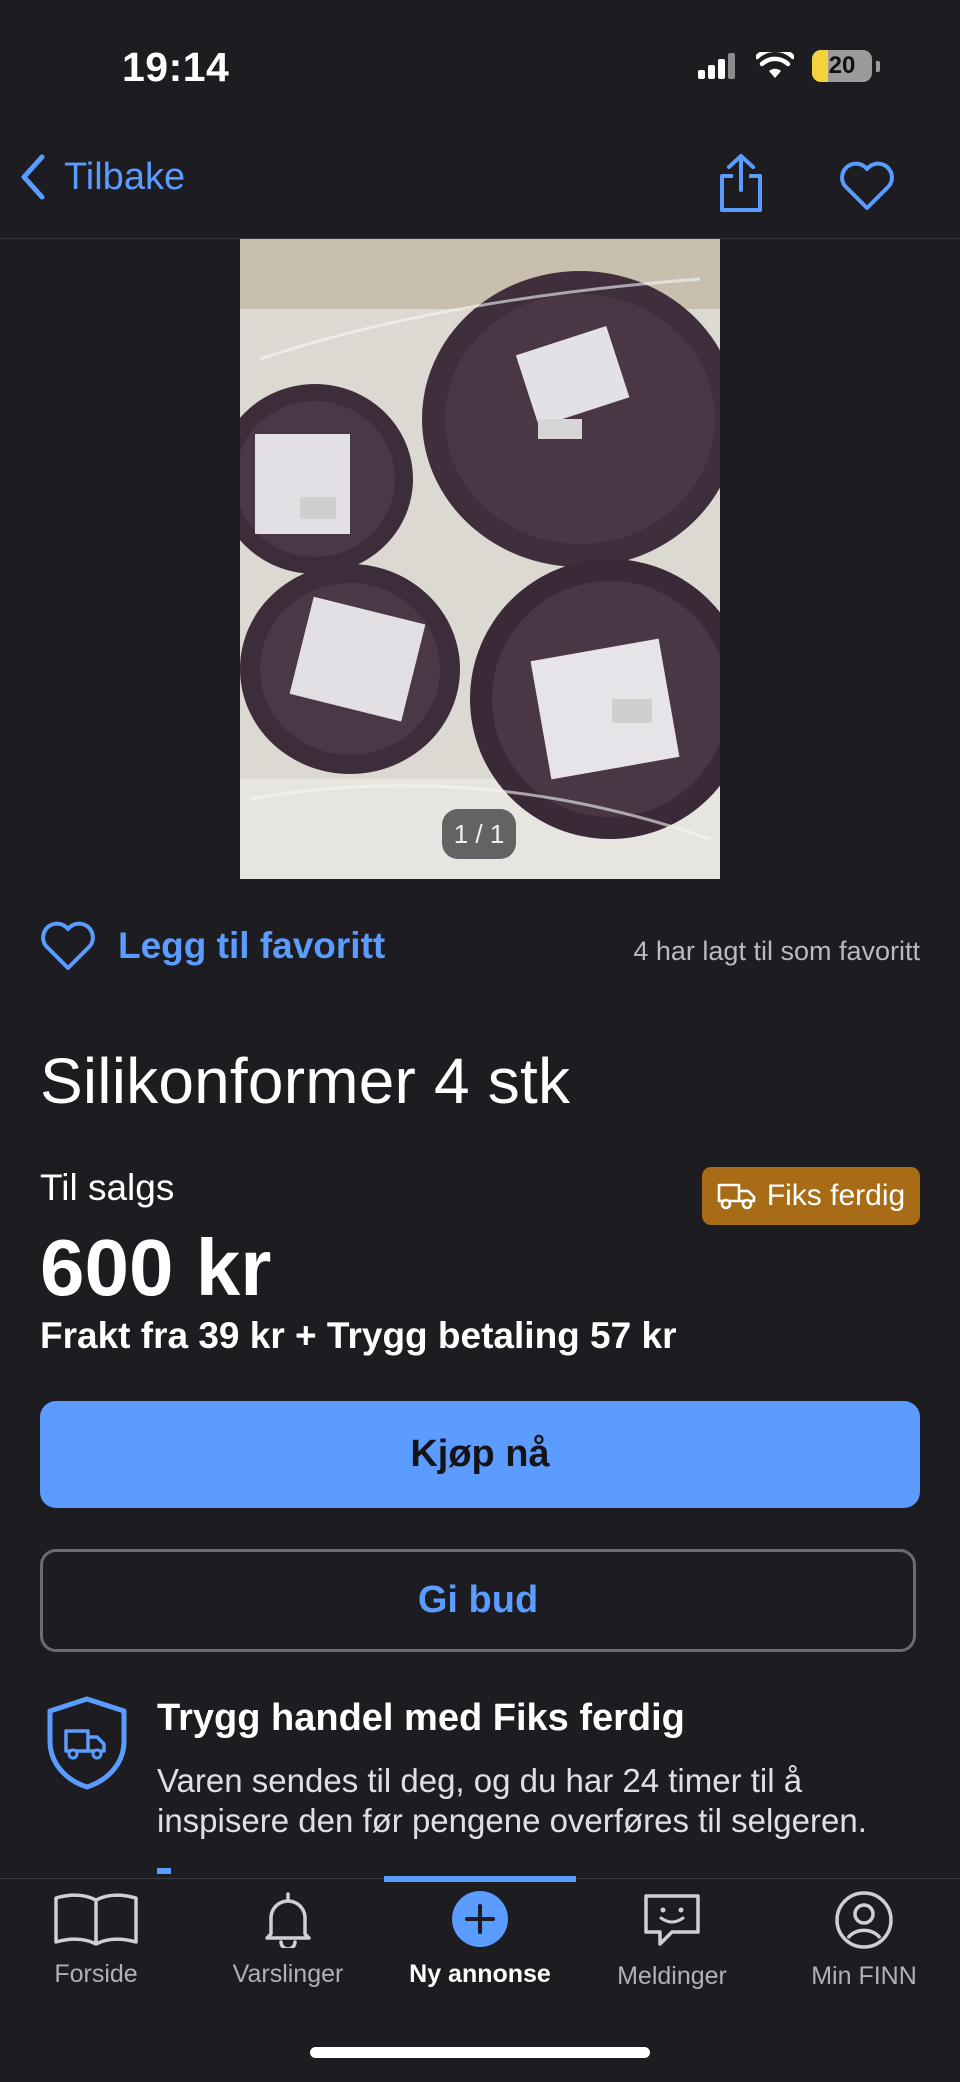 This screenshot has height=2082, width=960. What do you see at coordinates (776, 951) in the screenshot?
I see `favorite-count: 4 har lagt til som favoritt` at bounding box center [776, 951].